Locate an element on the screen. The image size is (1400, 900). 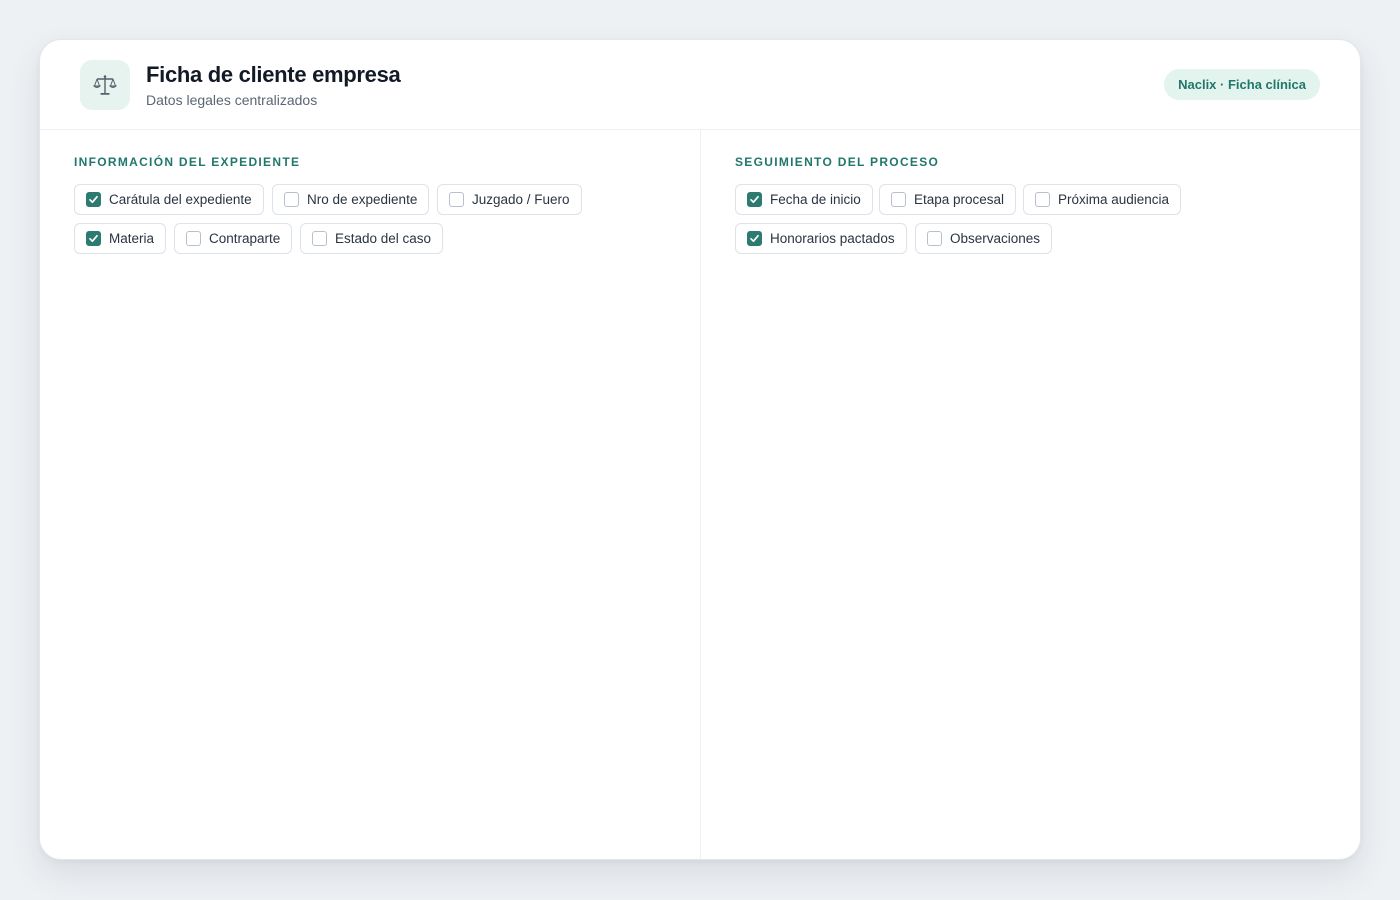
field-toggle-nro-expediente: Nro de expediente is located at coordinates (351, 199).